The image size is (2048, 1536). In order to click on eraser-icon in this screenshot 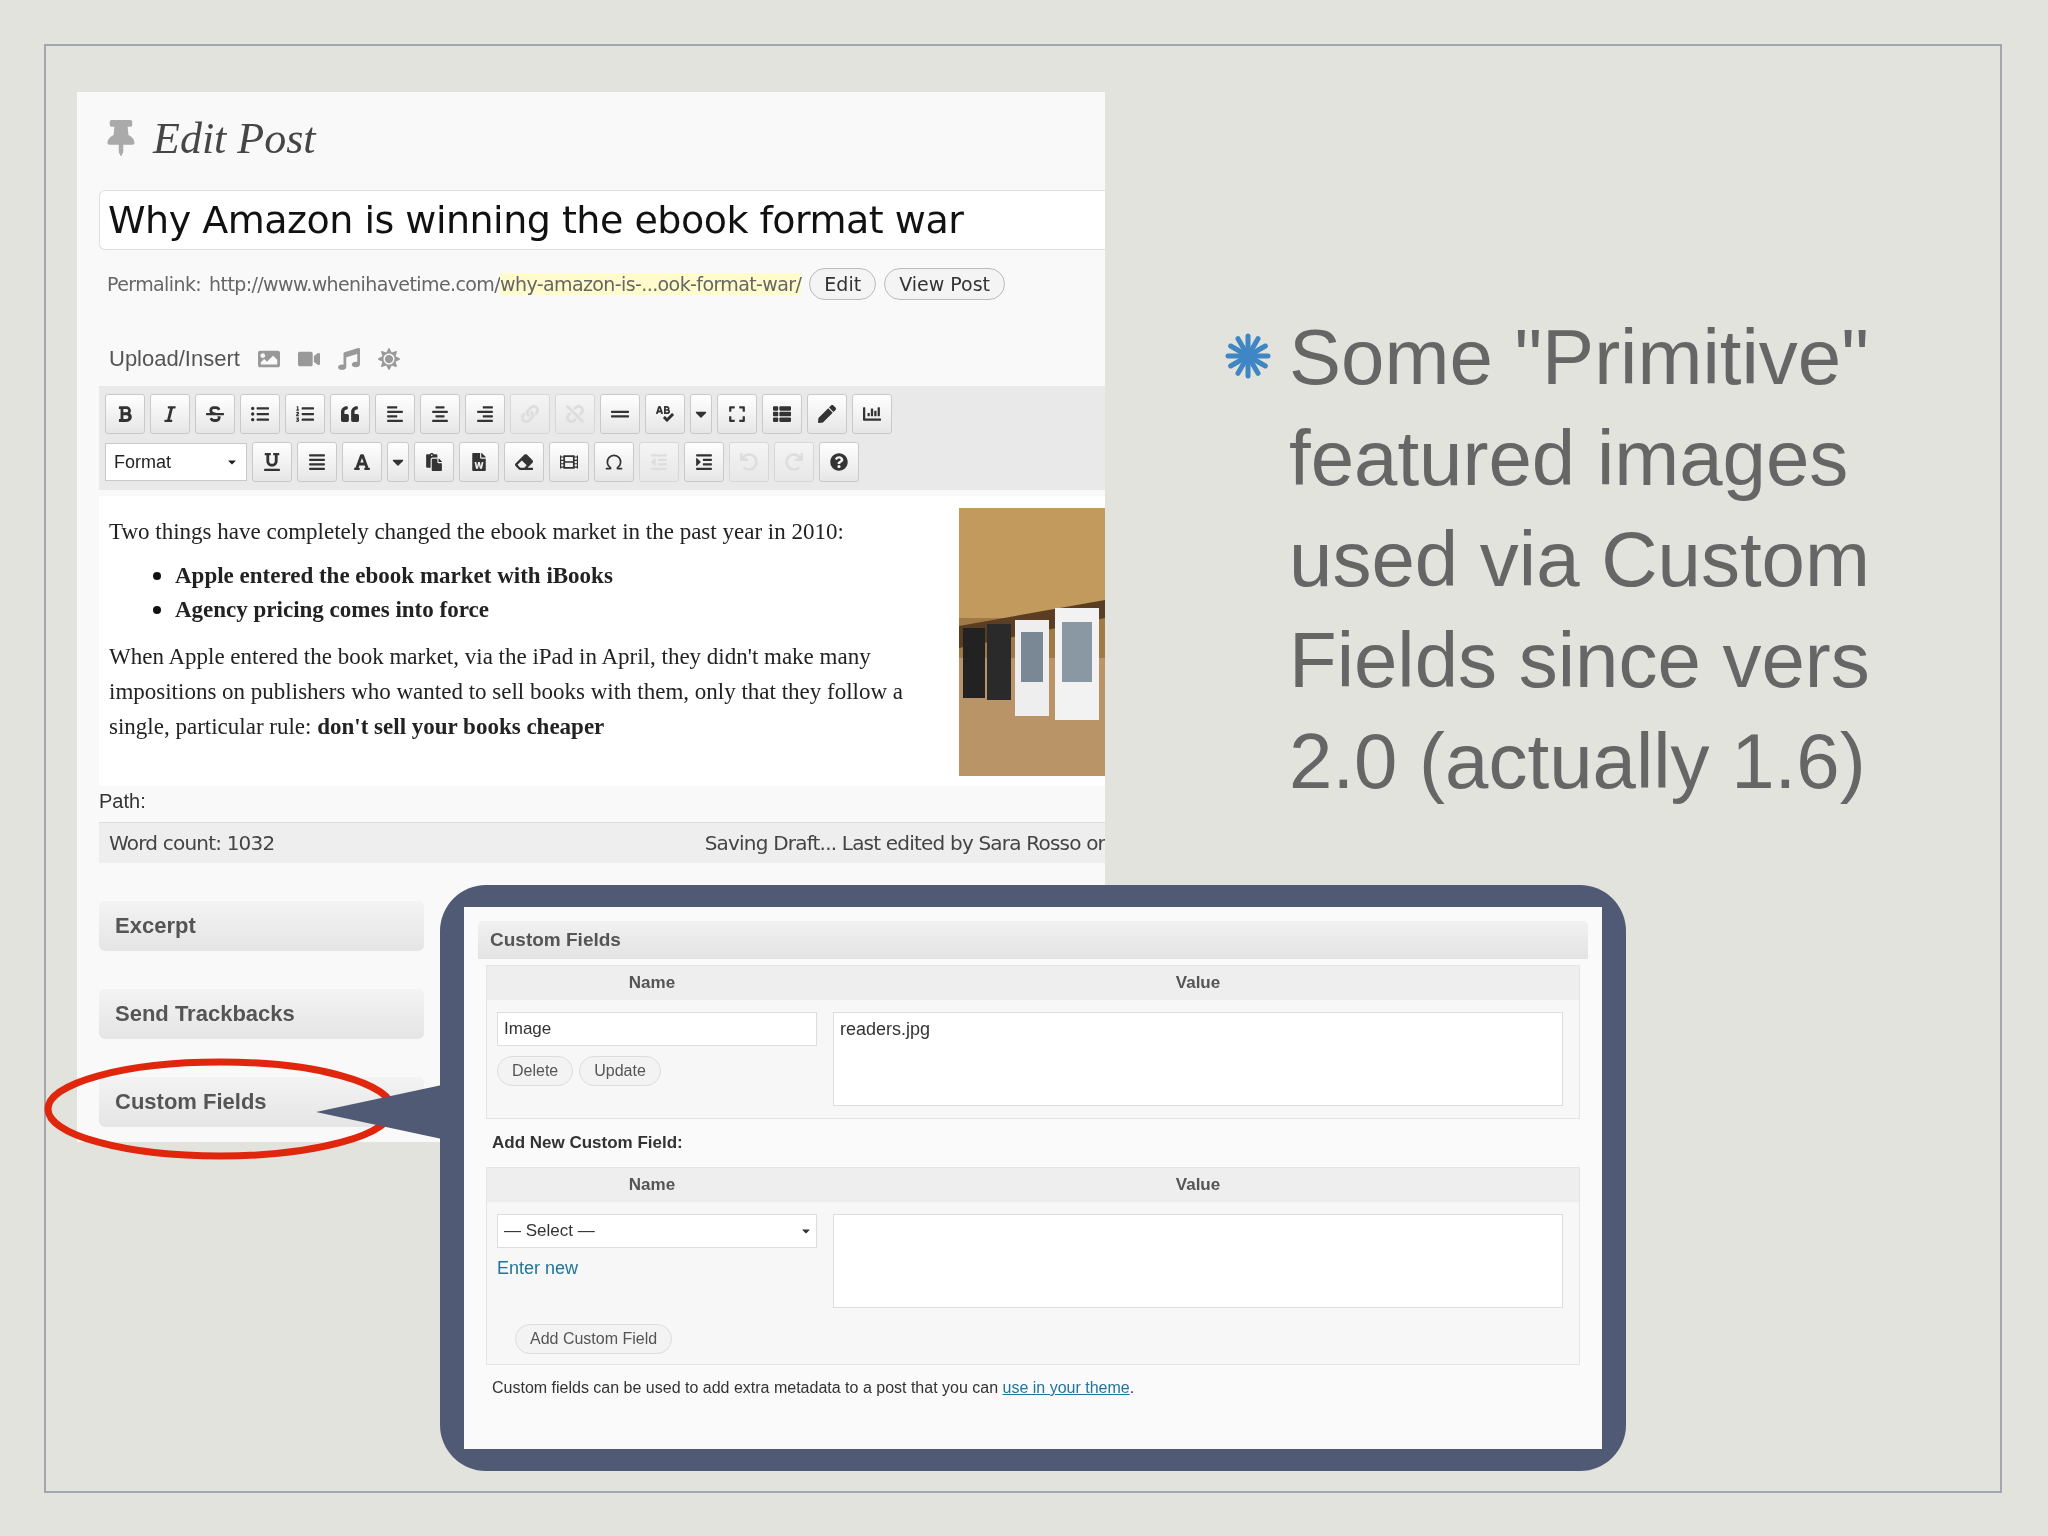, I will do `click(524, 462)`.